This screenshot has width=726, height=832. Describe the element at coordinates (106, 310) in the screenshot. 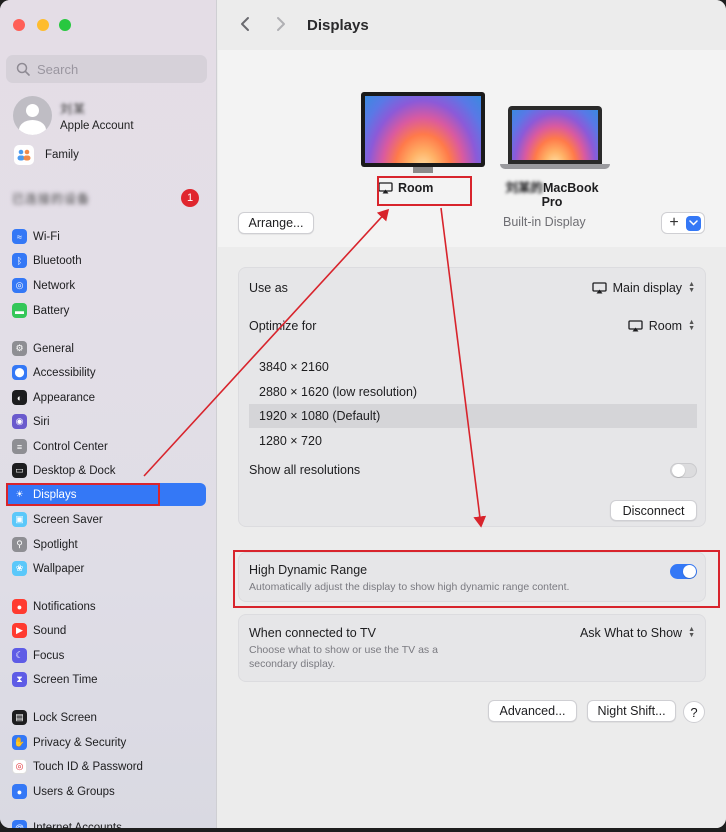

I see `sidebar-item-battery: ▬ Battery` at that location.